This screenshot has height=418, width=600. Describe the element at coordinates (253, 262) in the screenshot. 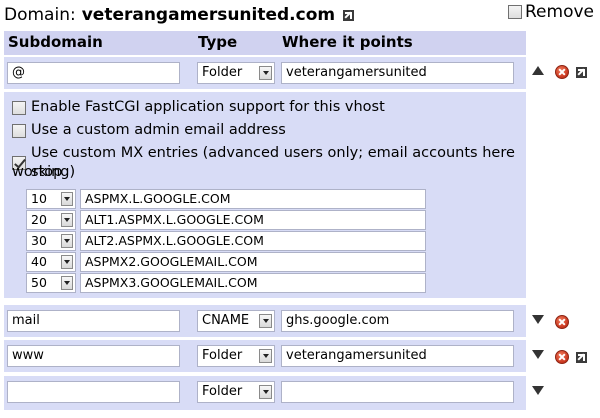

I see `mx-host-input: ASPMX2.GOOGLEMAIL.COM` at that location.